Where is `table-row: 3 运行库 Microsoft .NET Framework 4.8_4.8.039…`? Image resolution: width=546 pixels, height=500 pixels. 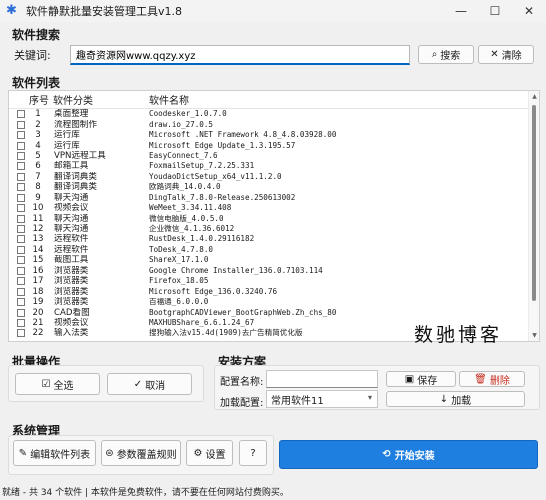
table-row: 3 运行库 Microsoft .NET Framework 4.8_4.8.039… is located at coordinates (269, 135).